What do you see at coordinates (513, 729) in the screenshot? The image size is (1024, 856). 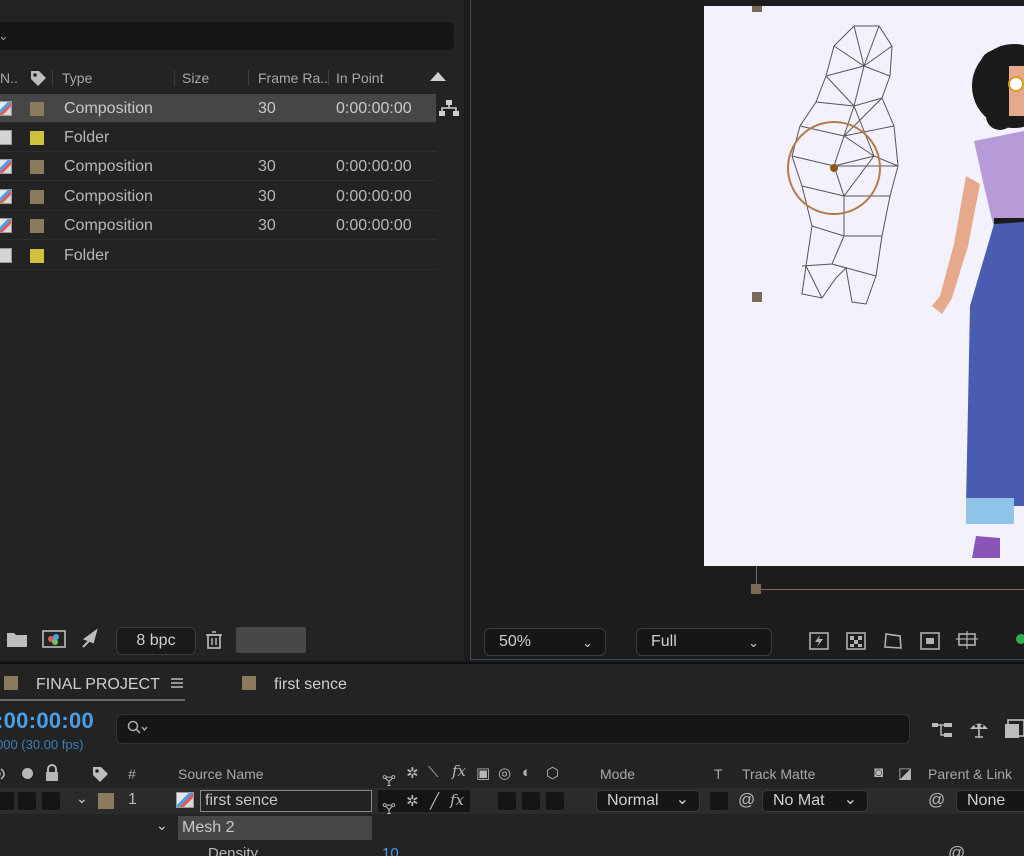 I see `timeline-search-input` at bounding box center [513, 729].